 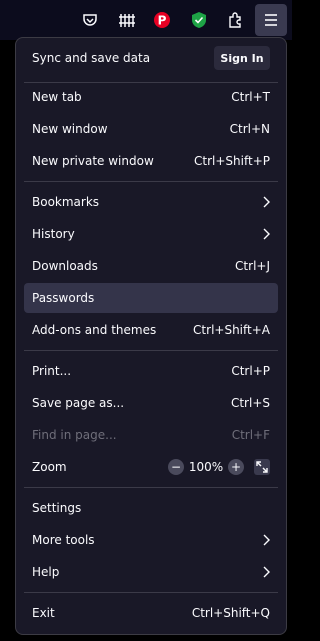 I want to click on menu-item-new-window: New window Ctrl+N, so click(x=151, y=129).